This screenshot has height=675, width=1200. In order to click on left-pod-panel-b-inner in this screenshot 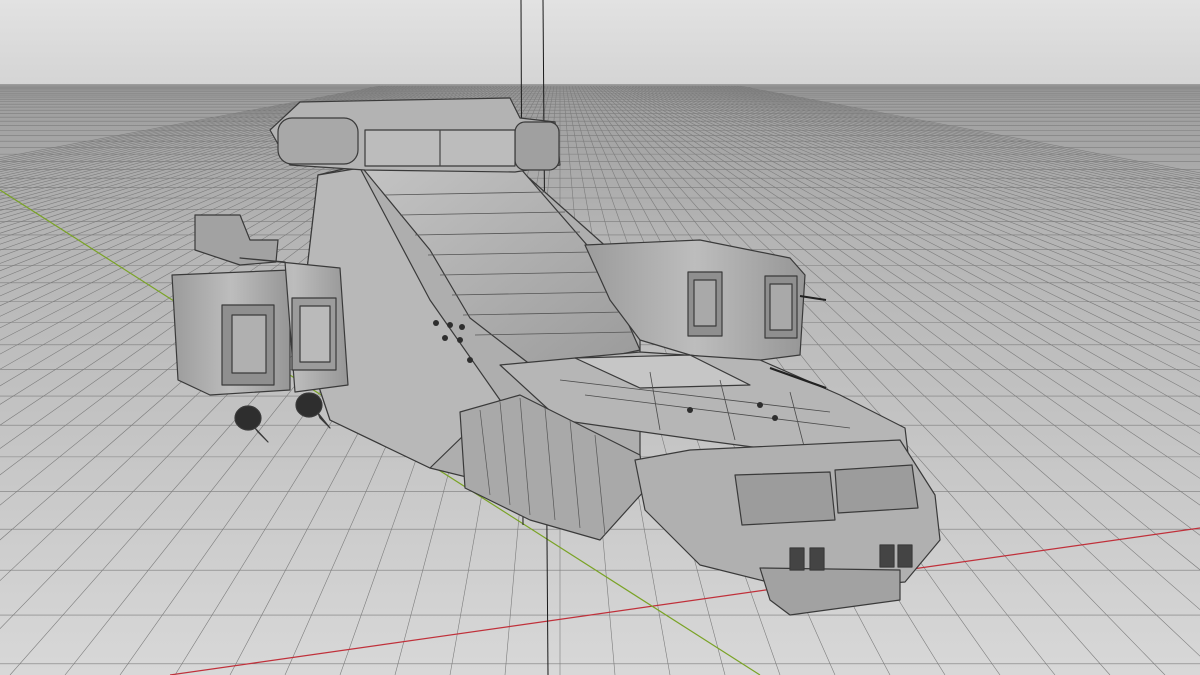, I will do `click(315, 334)`.